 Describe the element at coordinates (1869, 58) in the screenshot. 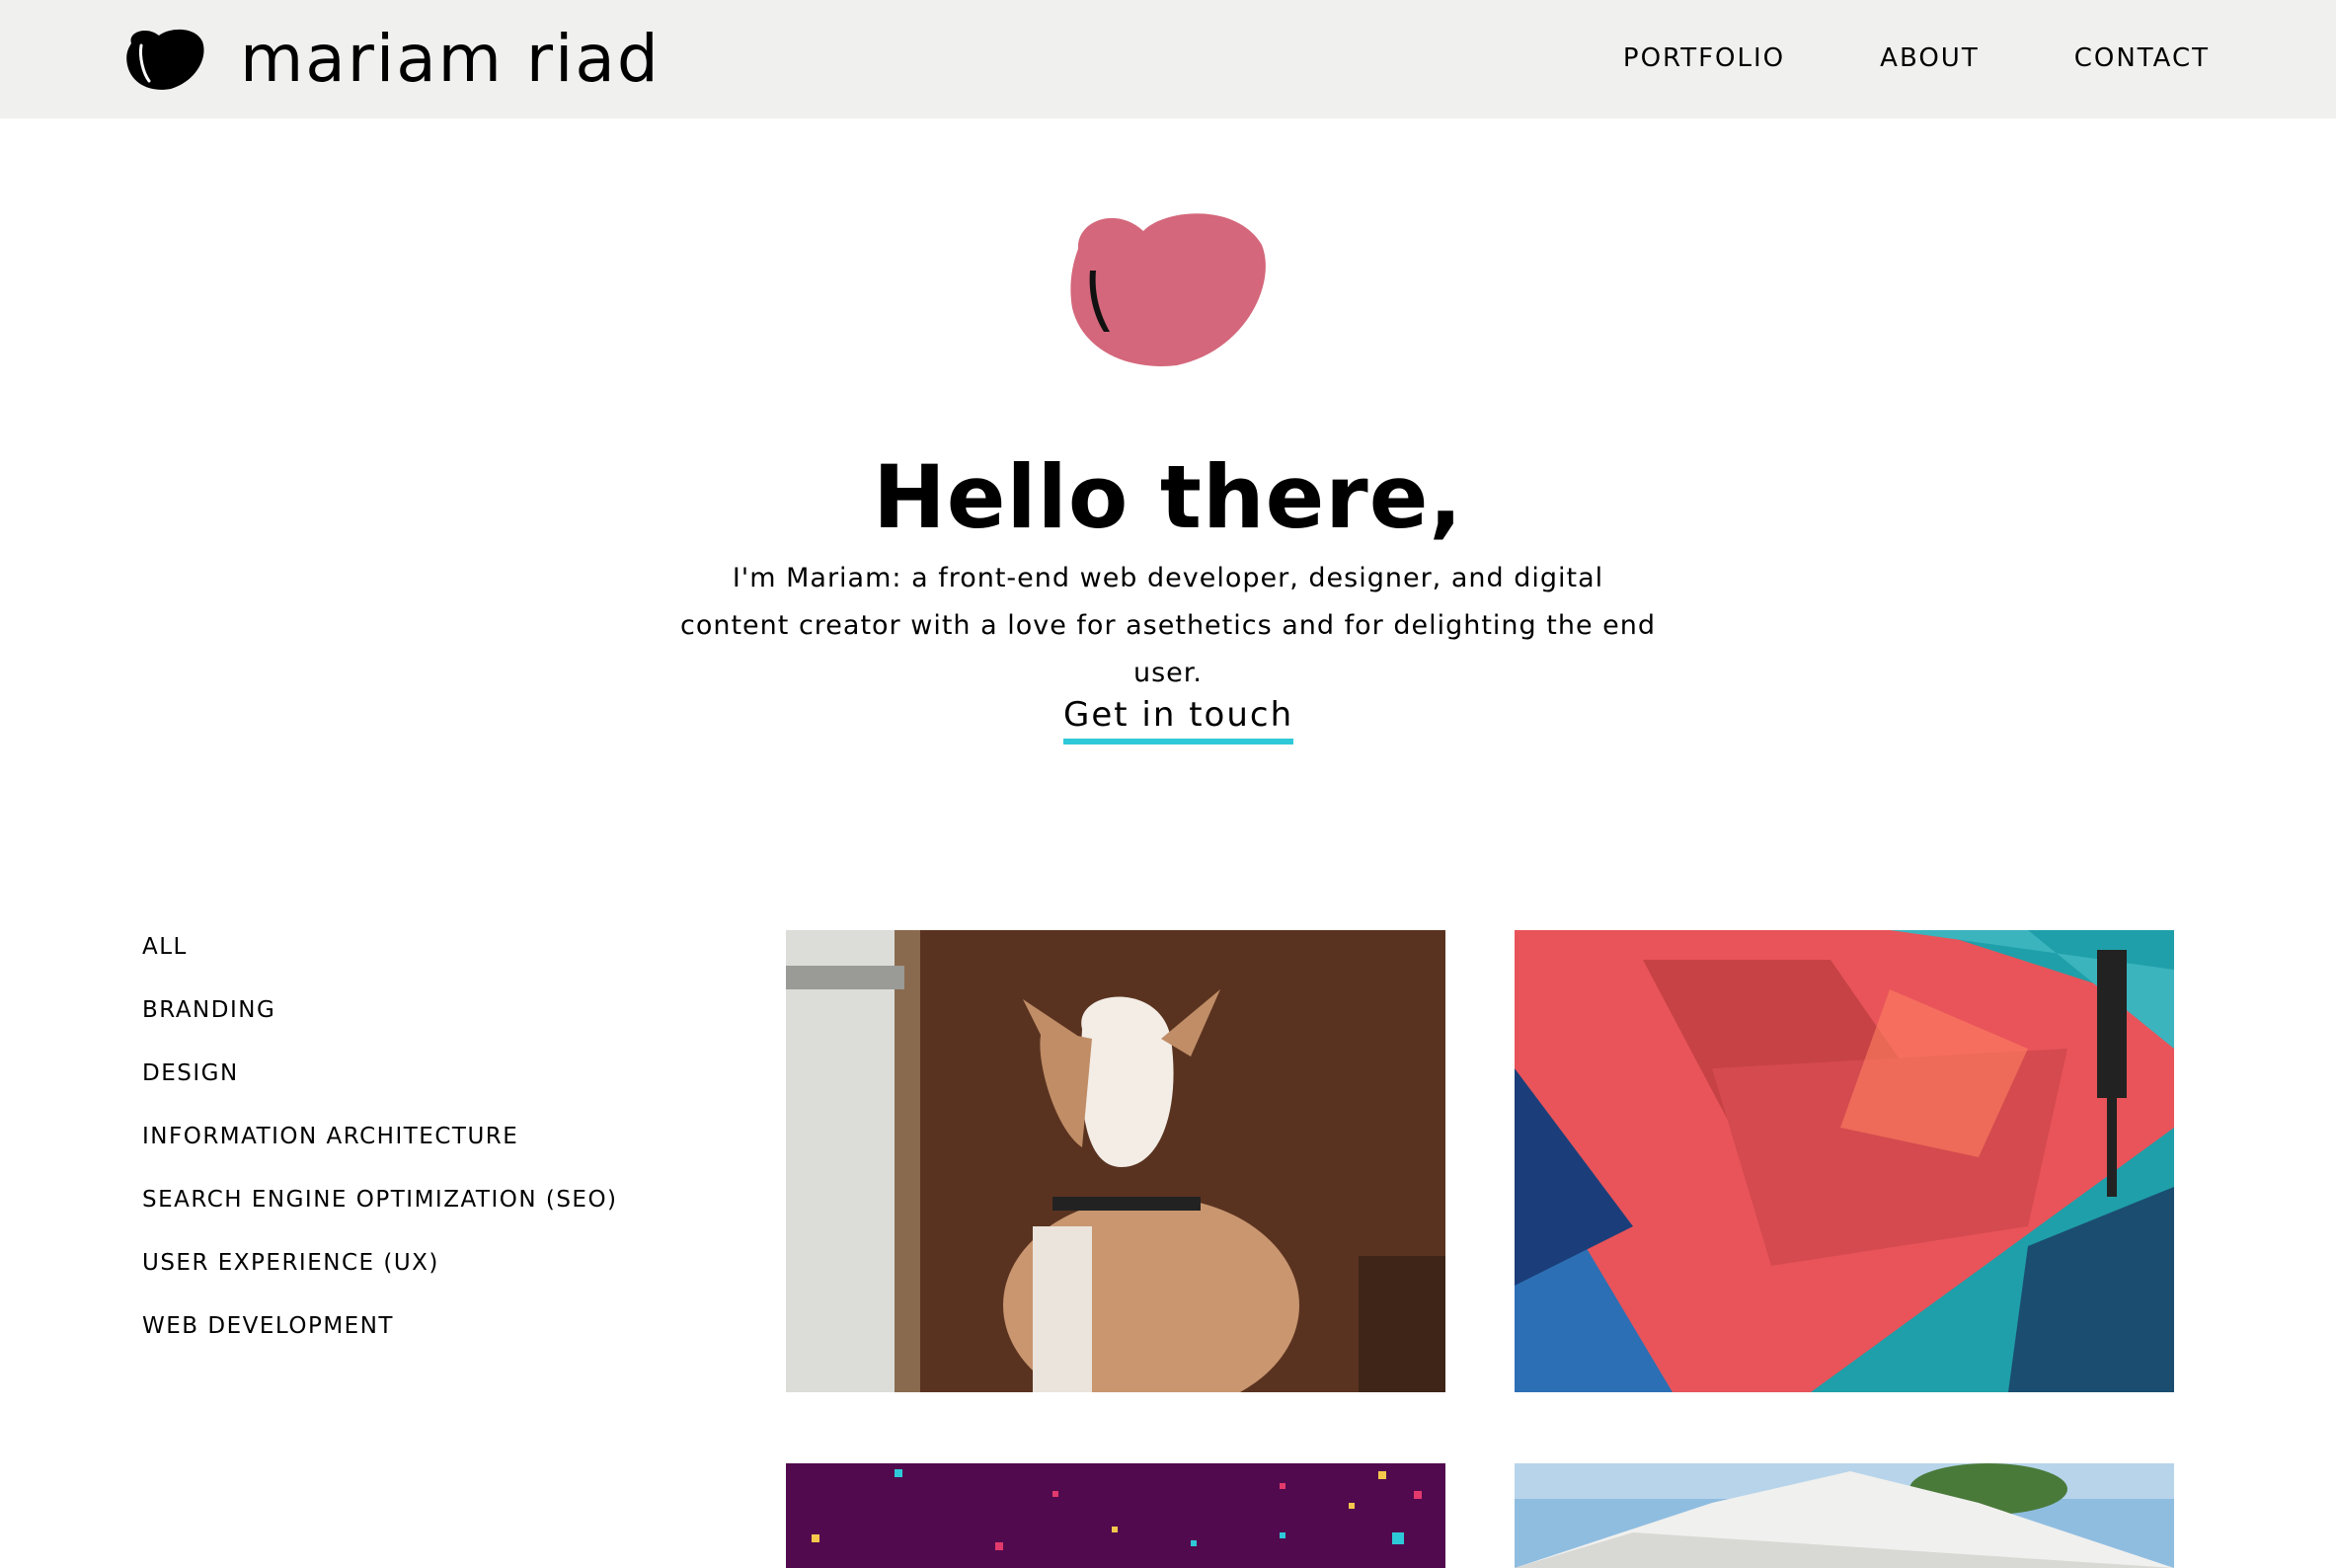

I see `main-nav: PORTFOLIO ABOUT CONTACT` at that location.